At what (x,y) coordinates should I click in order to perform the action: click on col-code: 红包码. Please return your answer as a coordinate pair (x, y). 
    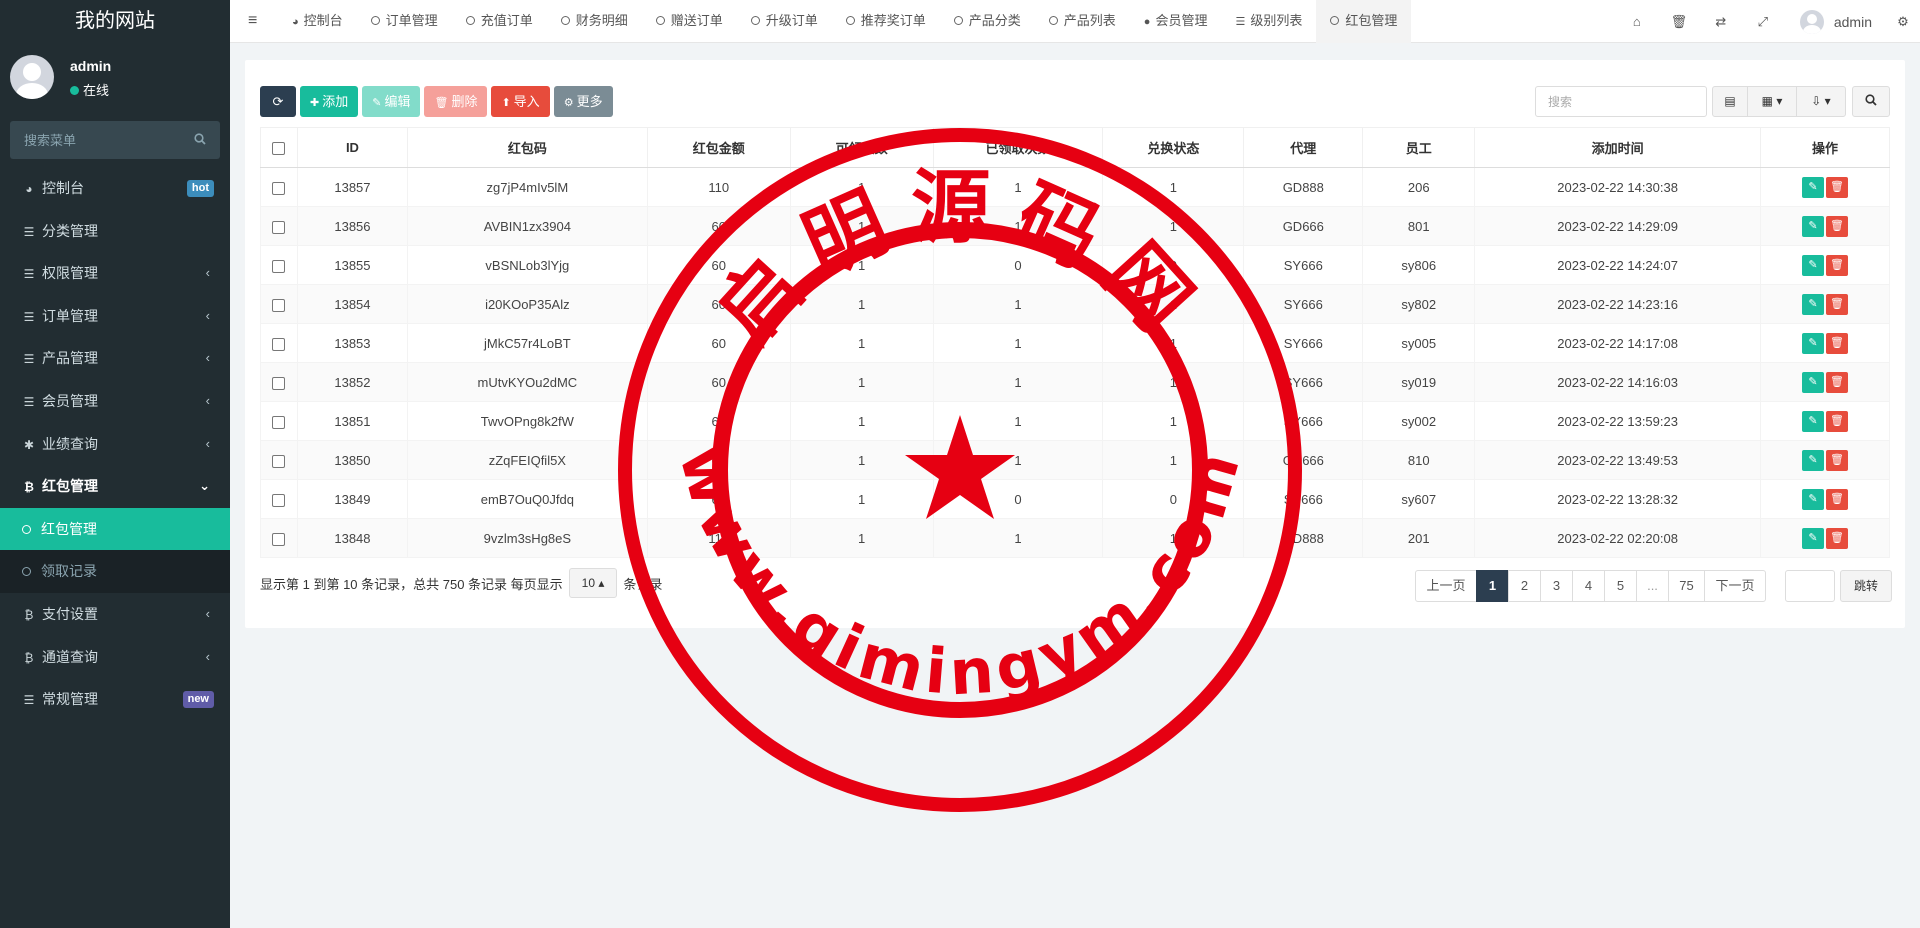
    Looking at the image, I should click on (527, 147).